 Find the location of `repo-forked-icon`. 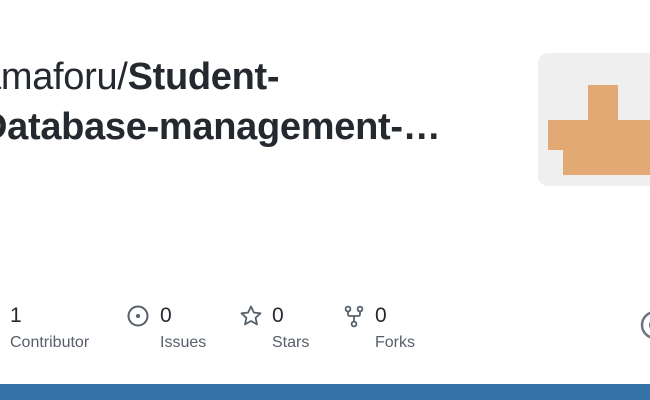

repo-forked-icon is located at coordinates (354, 316).